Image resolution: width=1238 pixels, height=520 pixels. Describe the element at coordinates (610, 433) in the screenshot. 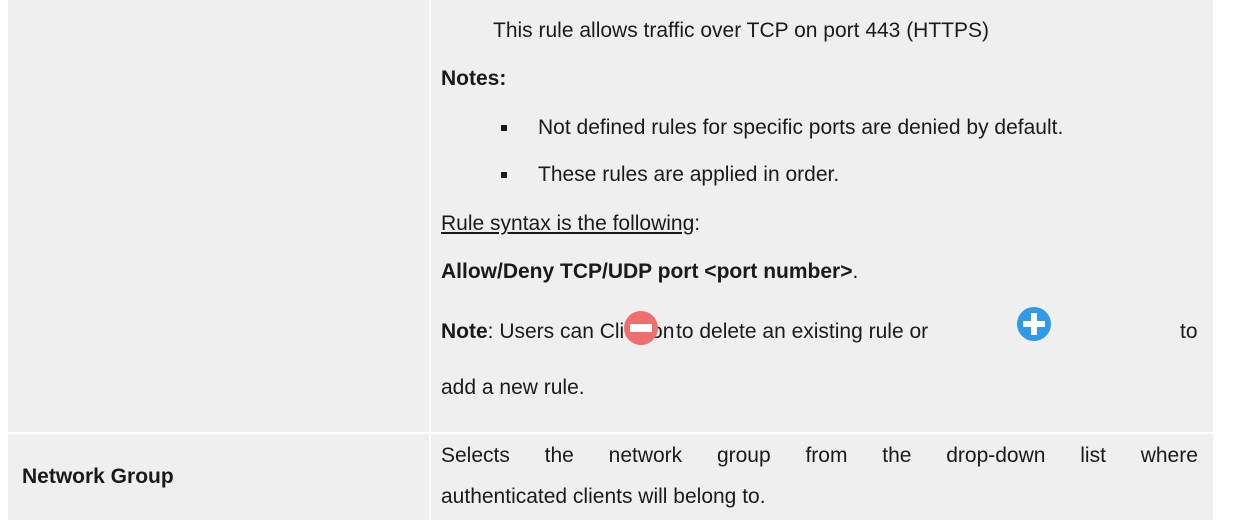

I see `row-divider` at that location.